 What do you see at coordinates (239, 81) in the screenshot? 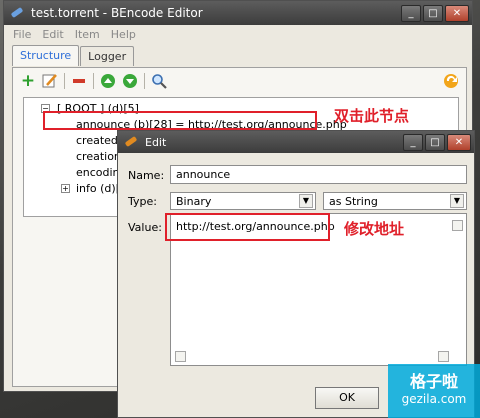
I see `toolbar: +` at bounding box center [239, 81].